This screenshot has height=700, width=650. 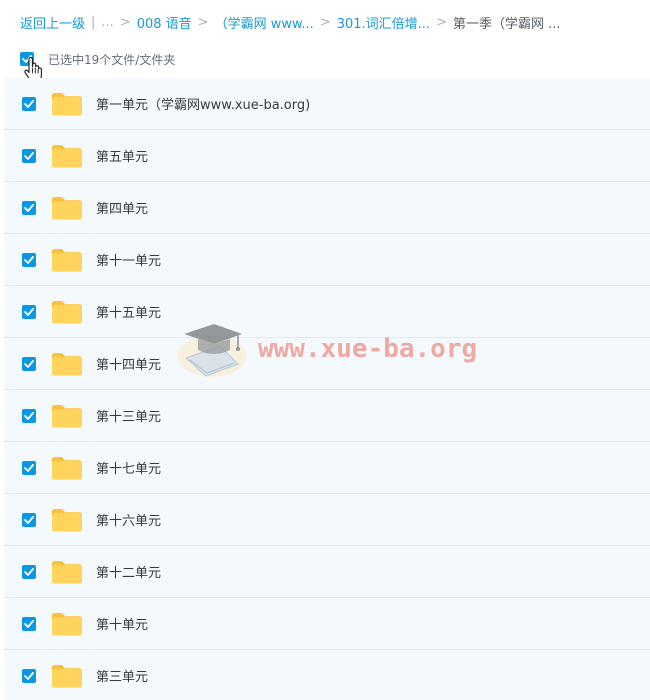 I want to click on folder-row: 第五单元, so click(x=327, y=156).